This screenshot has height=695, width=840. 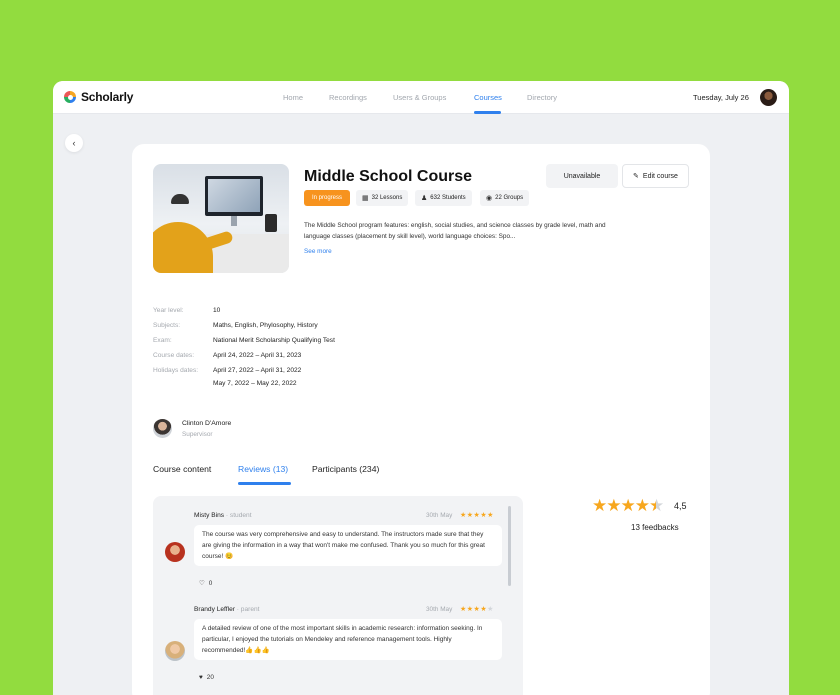 I want to click on course-dates-value: April 24, 2022 – April 31, 2023, so click(x=257, y=355).